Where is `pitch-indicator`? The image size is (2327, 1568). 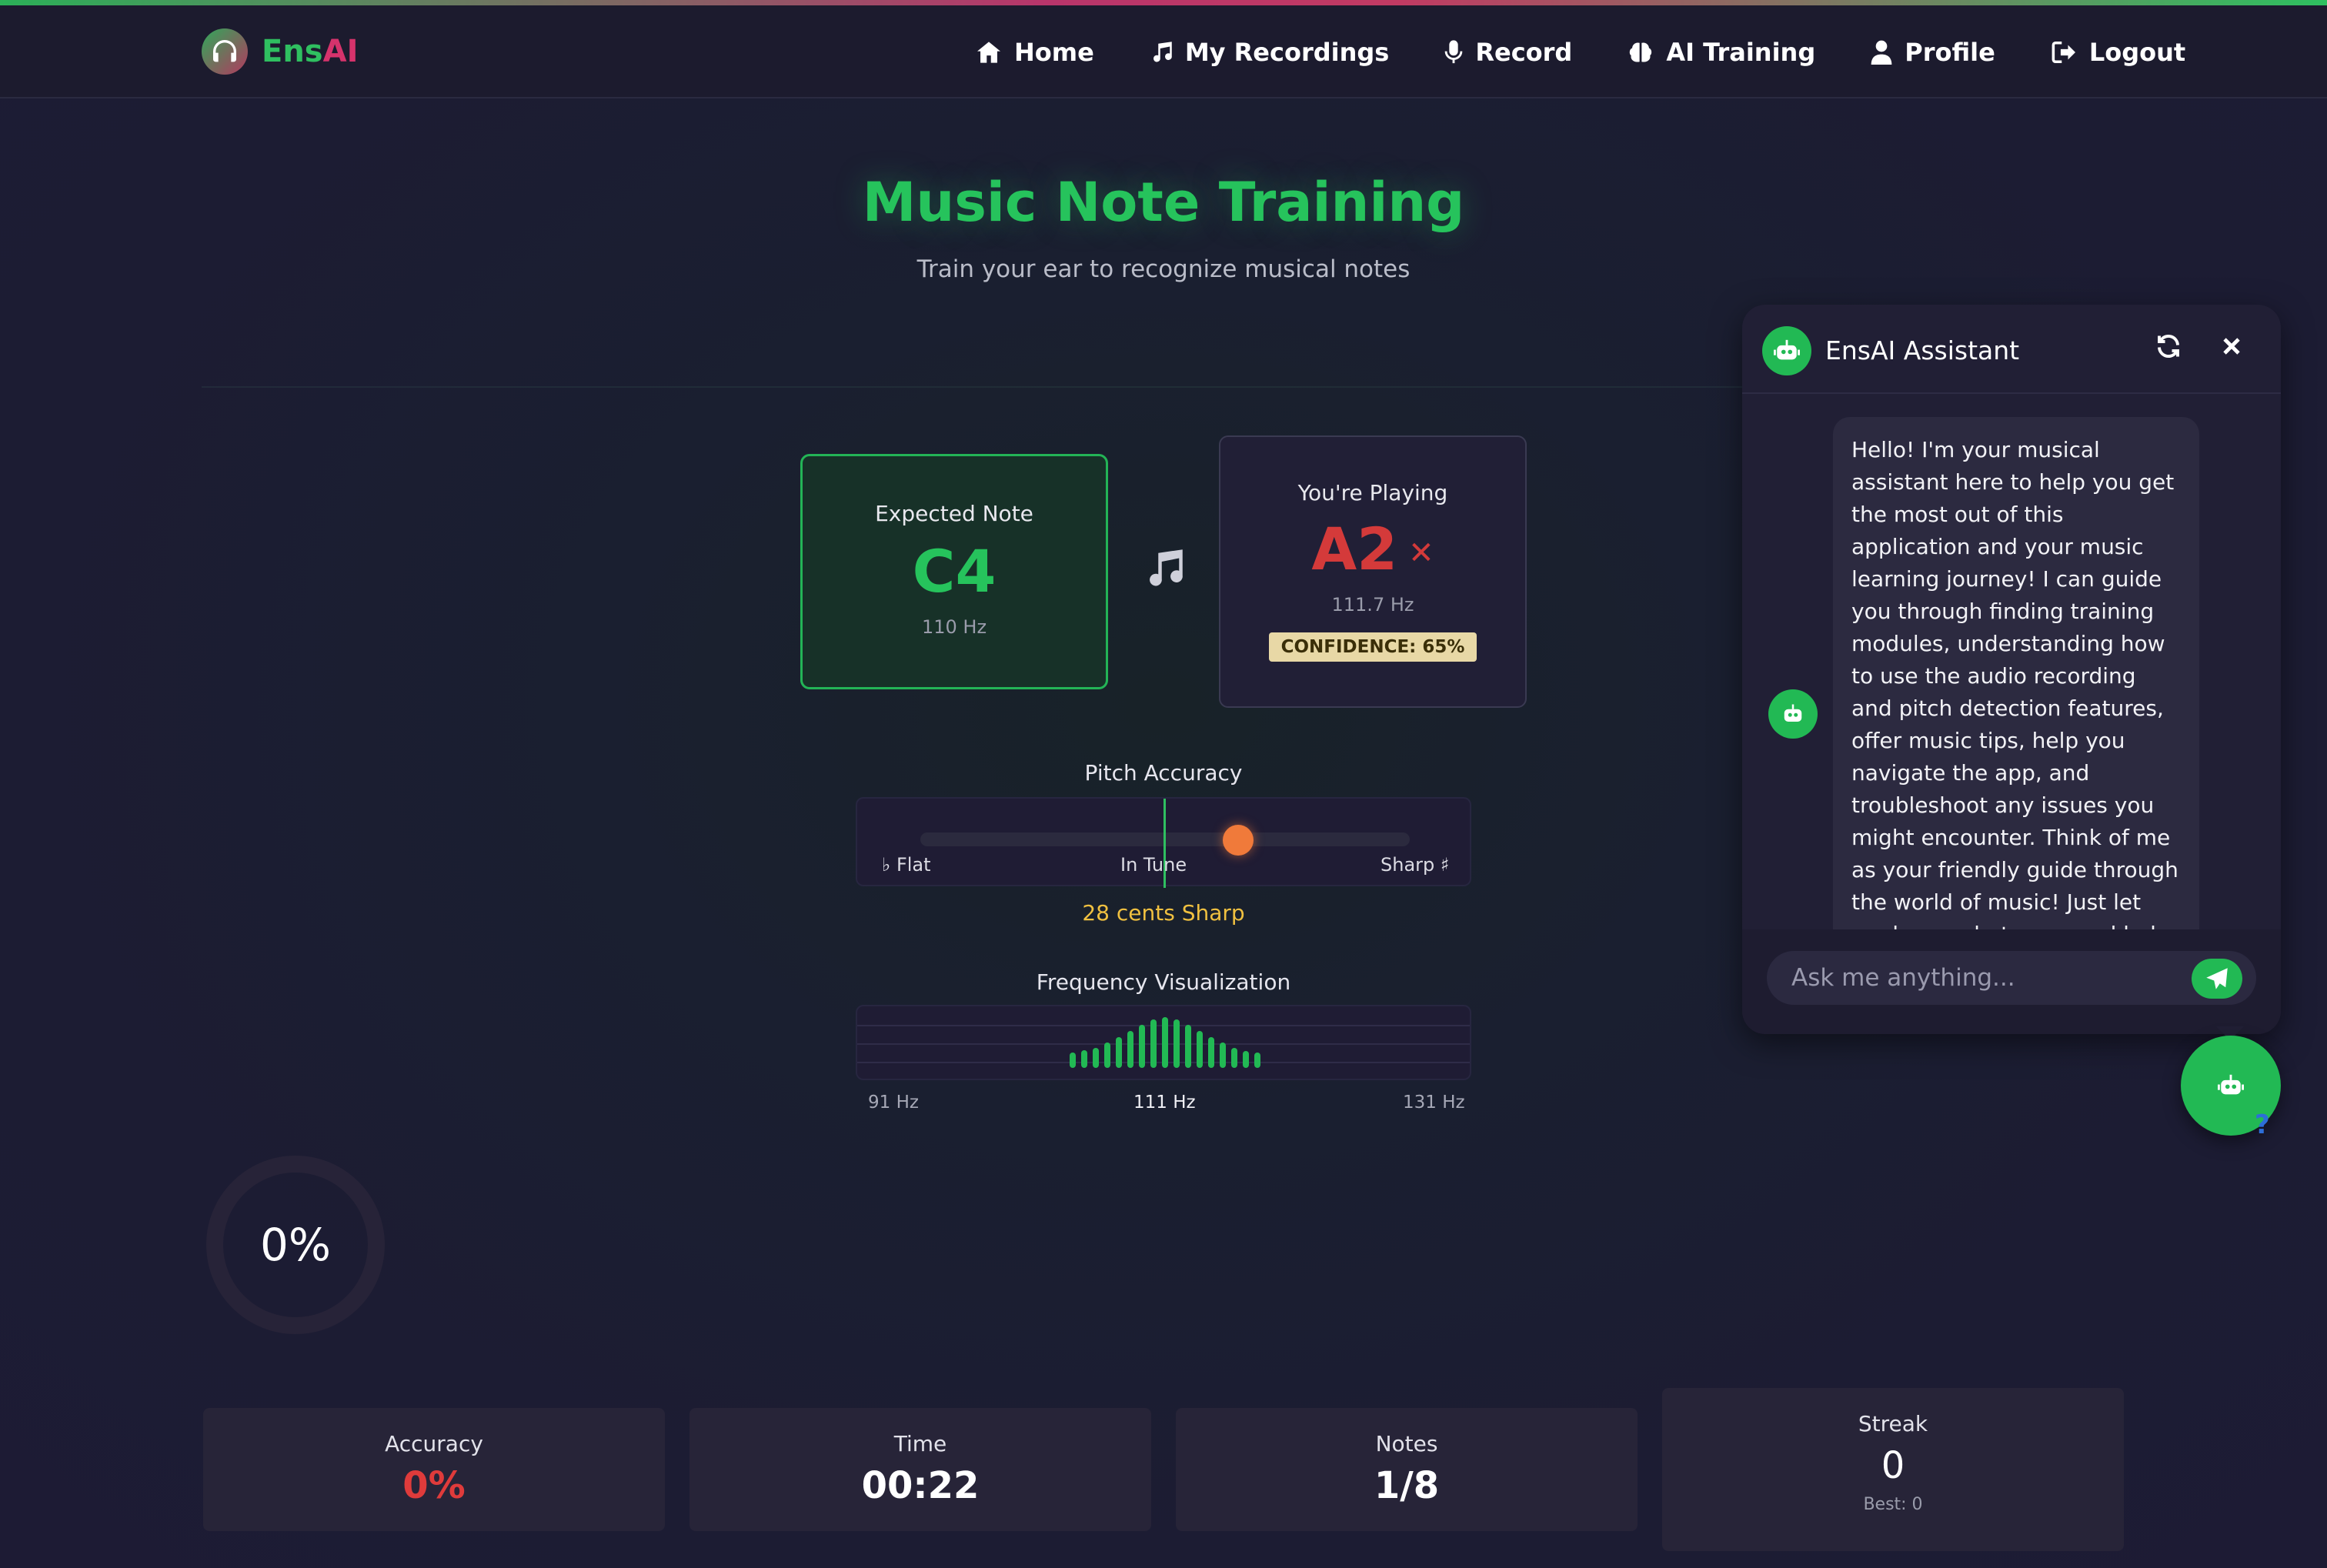
pitch-indicator is located at coordinates (1238, 841).